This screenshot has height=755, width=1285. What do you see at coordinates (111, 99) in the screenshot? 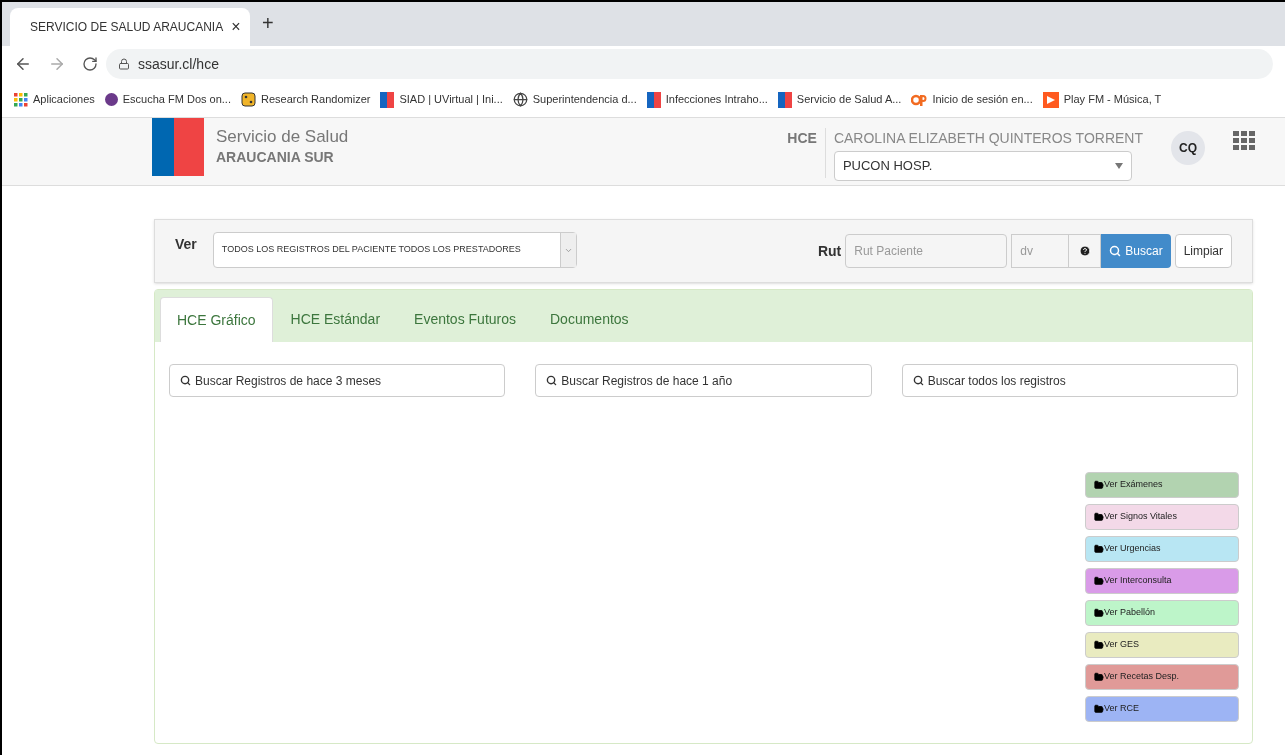
I see `circle-icon` at bounding box center [111, 99].